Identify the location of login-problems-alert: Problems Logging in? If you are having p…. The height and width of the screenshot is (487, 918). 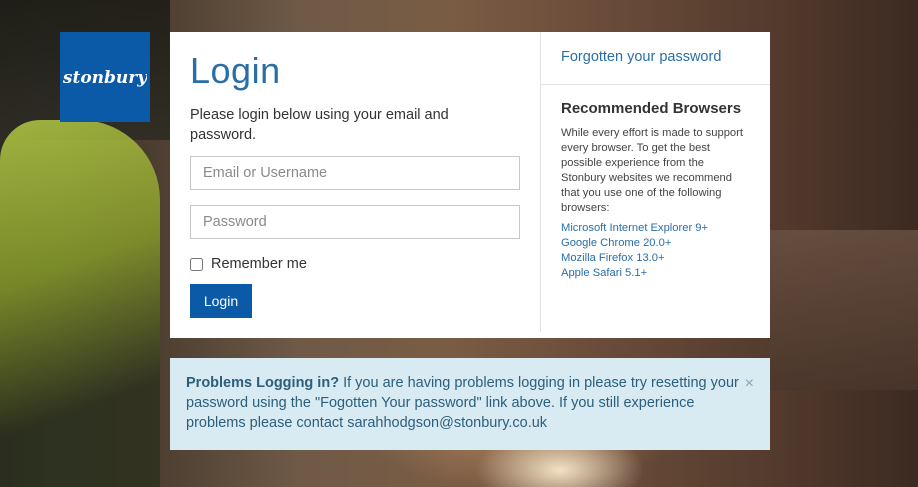
(470, 404).